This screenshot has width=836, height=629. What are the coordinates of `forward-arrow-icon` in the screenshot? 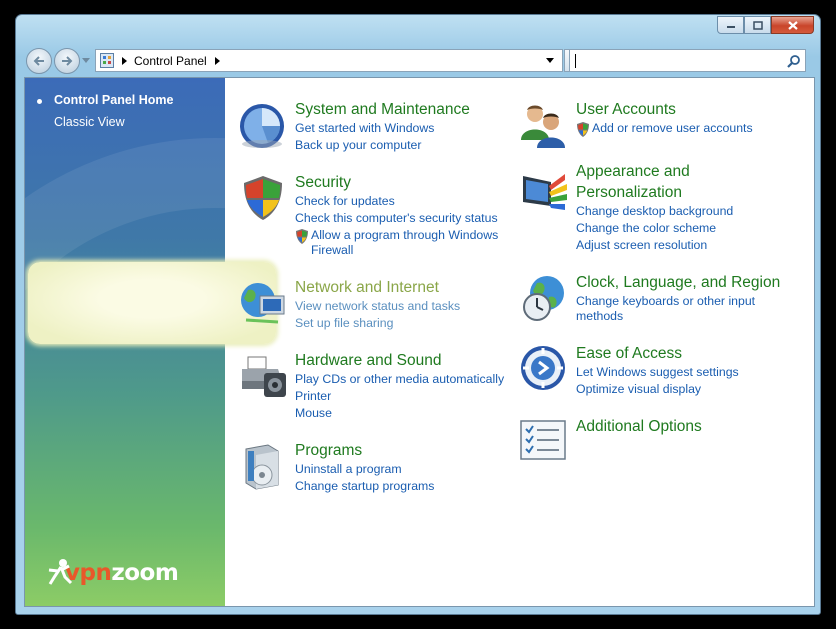 It's located at (67, 61).